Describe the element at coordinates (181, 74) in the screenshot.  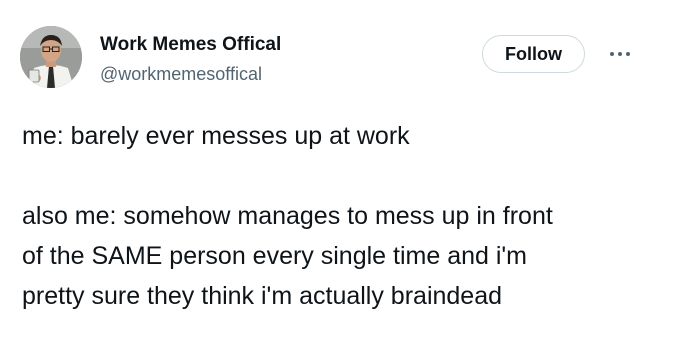
I see `author-handle: @workmemesoffical` at that location.